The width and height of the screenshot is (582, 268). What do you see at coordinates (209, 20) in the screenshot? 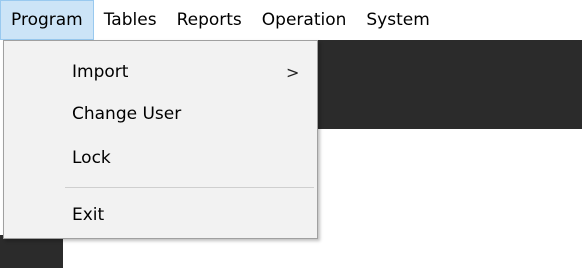
I see `menu-reports: Reports` at bounding box center [209, 20].